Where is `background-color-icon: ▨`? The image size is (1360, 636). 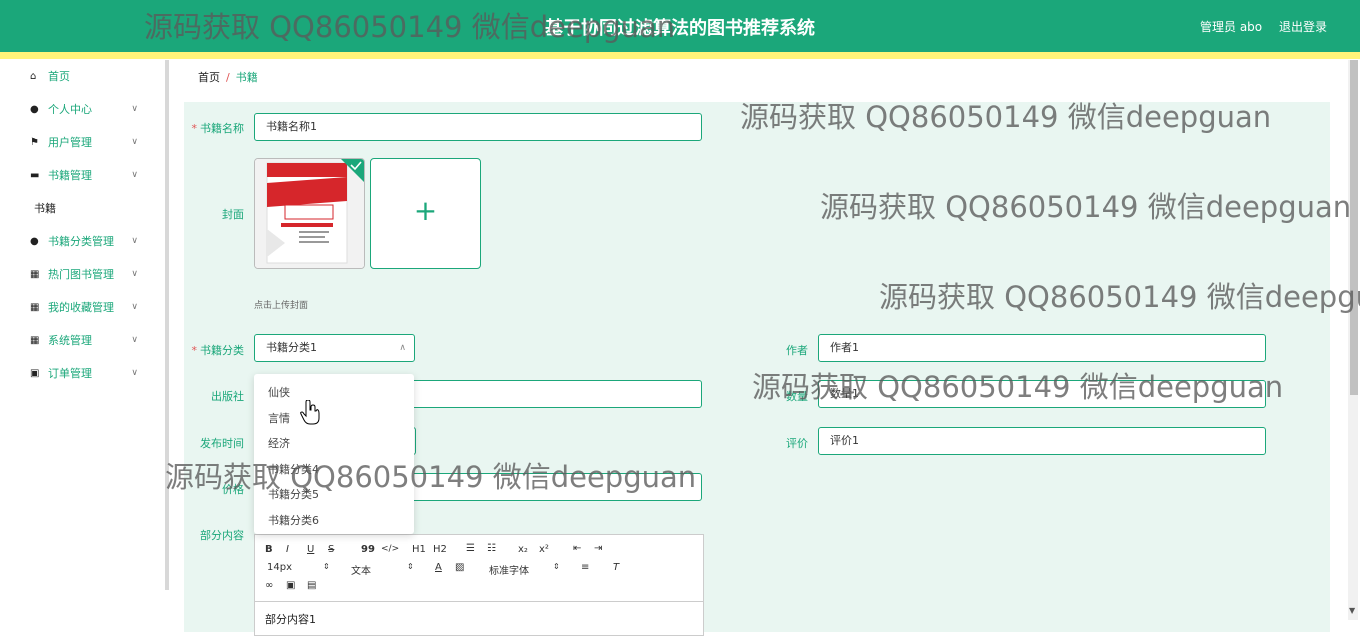
background-color-icon: ▨ is located at coordinates (459, 567).